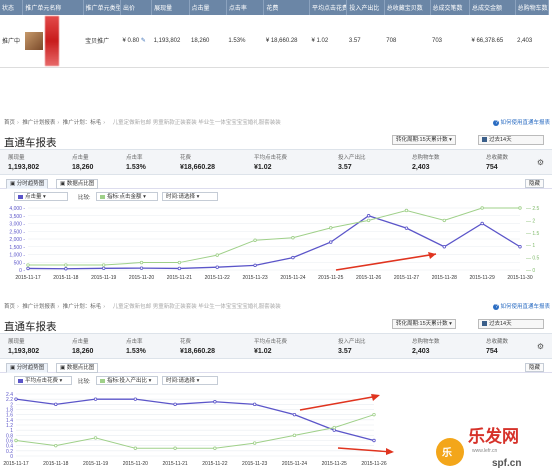 The width and height of the screenshot is (556, 472). I want to click on metric-label: 平均点击花费, so click(271, 342).